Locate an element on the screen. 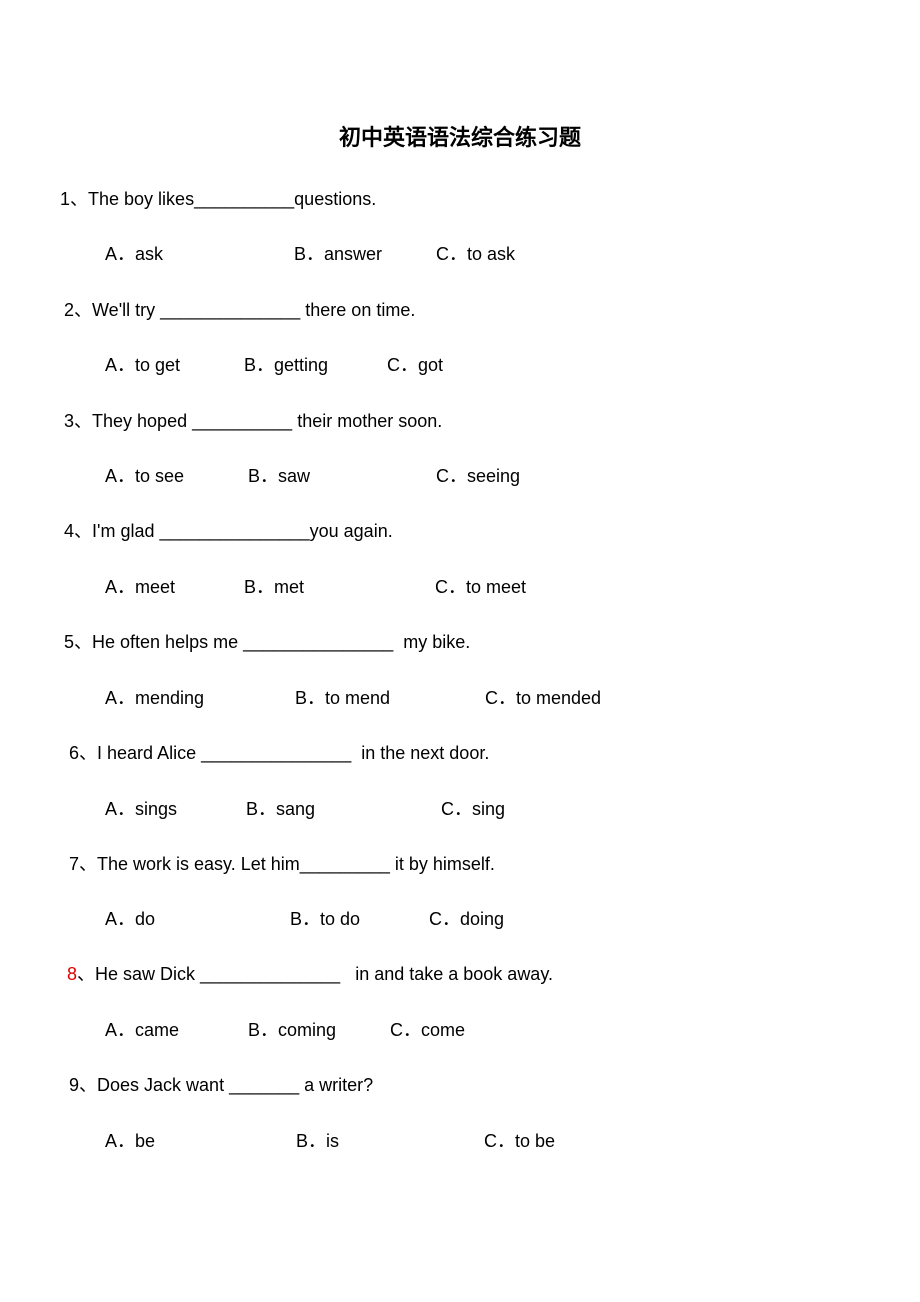  option-b: B．to do is located at coordinates (325, 919).